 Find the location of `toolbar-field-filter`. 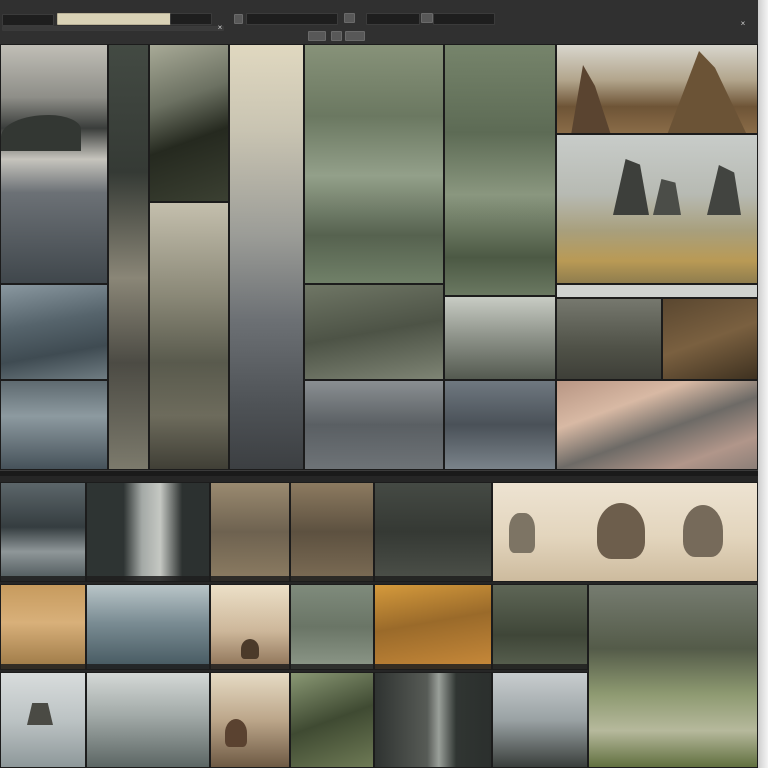

toolbar-field-filter is located at coordinates (191, 19).